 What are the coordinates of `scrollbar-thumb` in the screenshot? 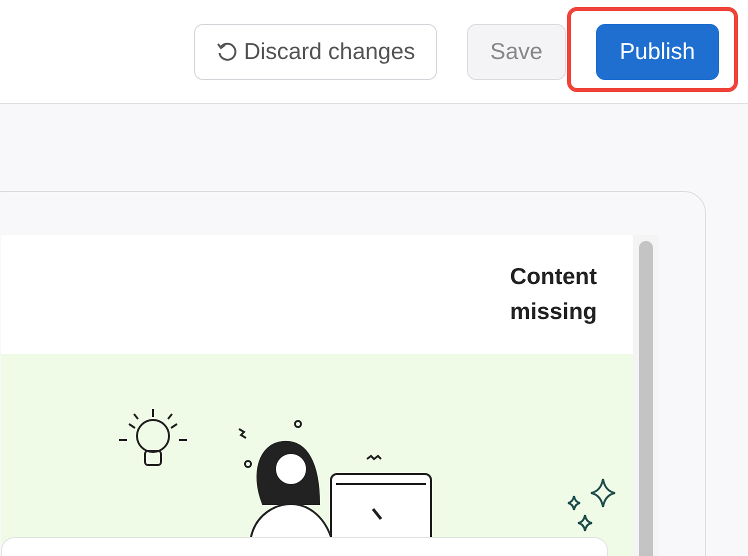 It's located at (646, 398).